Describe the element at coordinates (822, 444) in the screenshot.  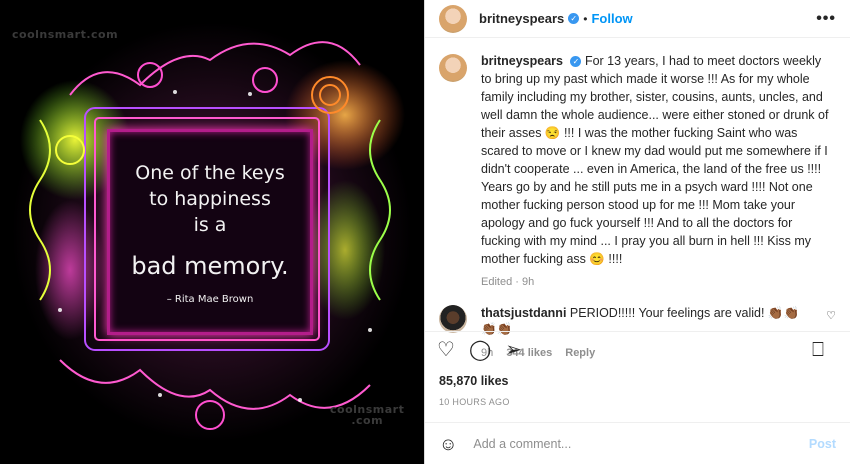
I see `post-button: Post` at that location.